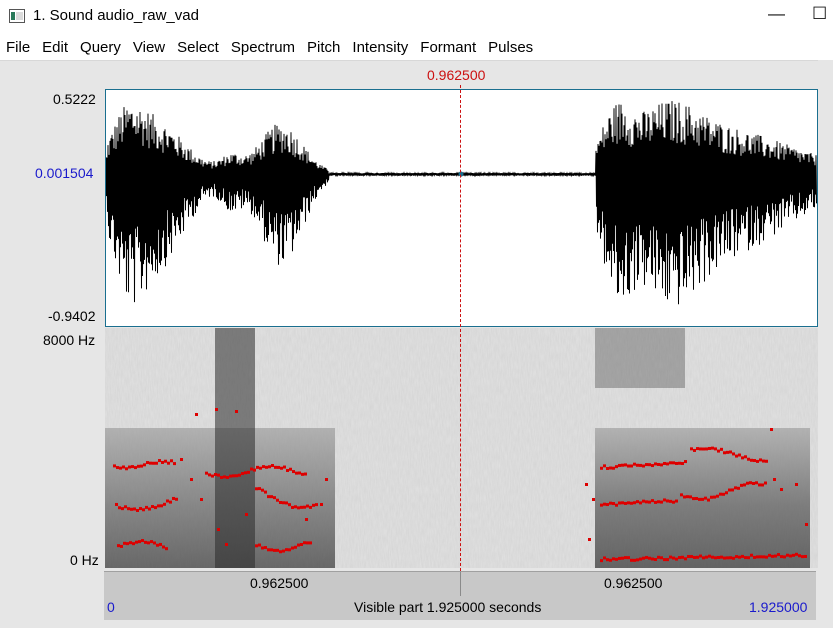 The image size is (833, 628). Describe the element at coordinates (633, 583) in the screenshot. I see `segment-right-duration: 0.962500` at that location.